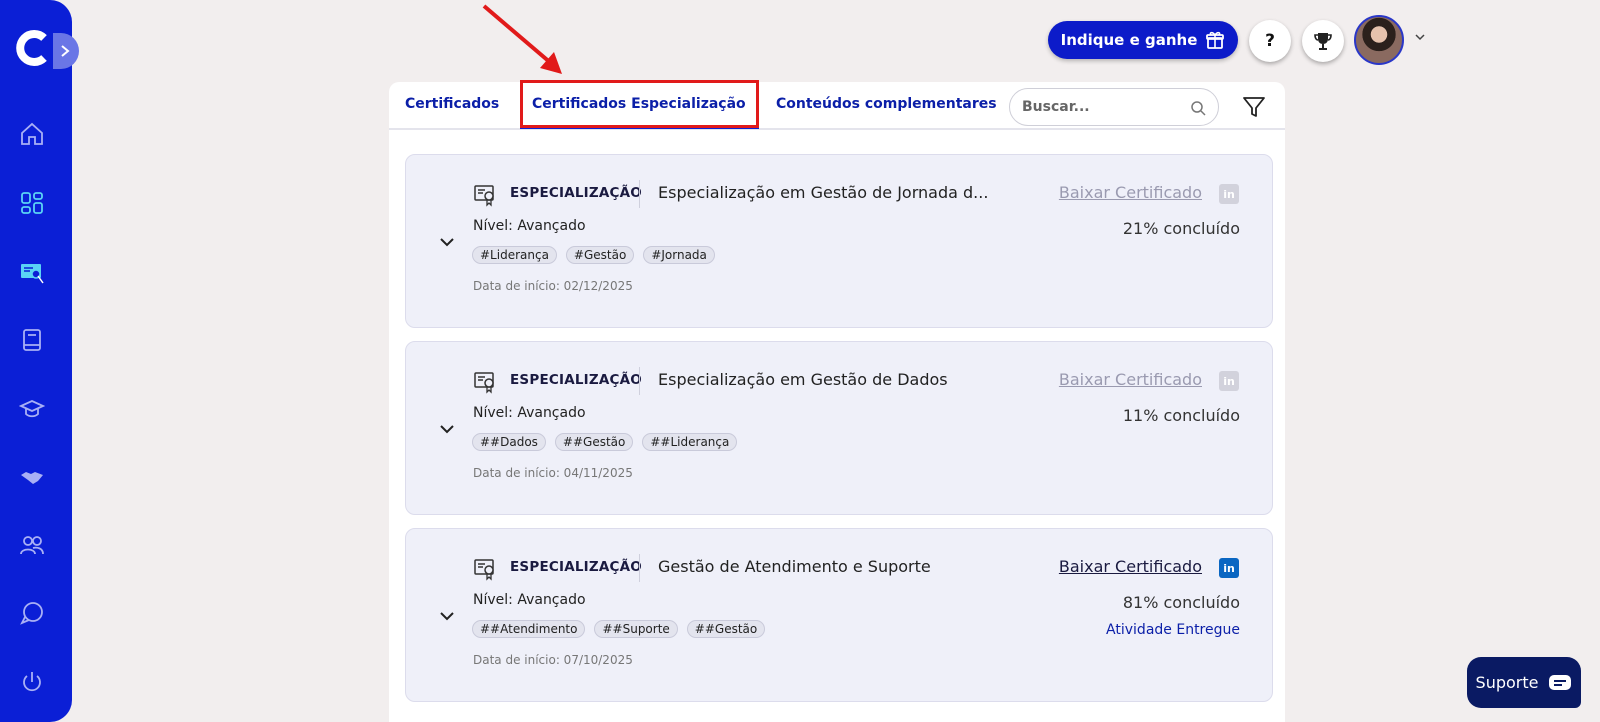 The width and height of the screenshot is (1600, 722). I want to click on c-logo-icon, so click(32, 48).